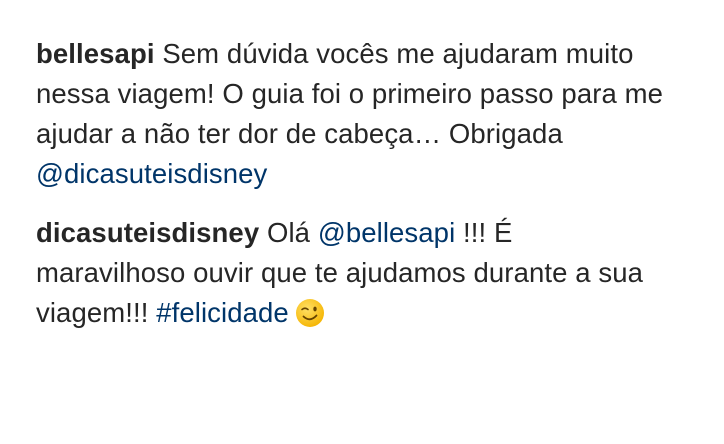 This screenshot has width=724, height=444. I want to click on mention-link: @bellesapi, so click(386, 232).